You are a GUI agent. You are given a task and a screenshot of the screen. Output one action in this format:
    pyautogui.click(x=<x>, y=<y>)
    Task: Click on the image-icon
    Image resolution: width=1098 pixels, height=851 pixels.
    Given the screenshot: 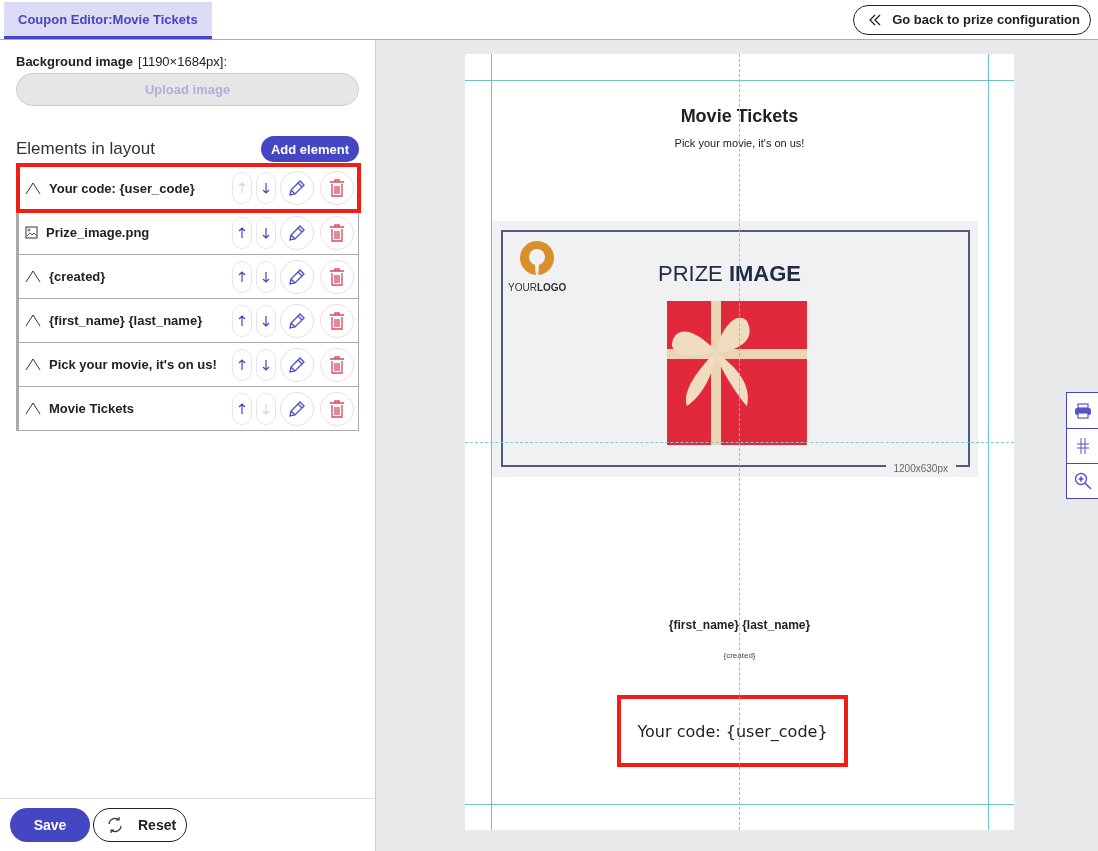 What is the action you would take?
    pyautogui.click(x=31, y=232)
    